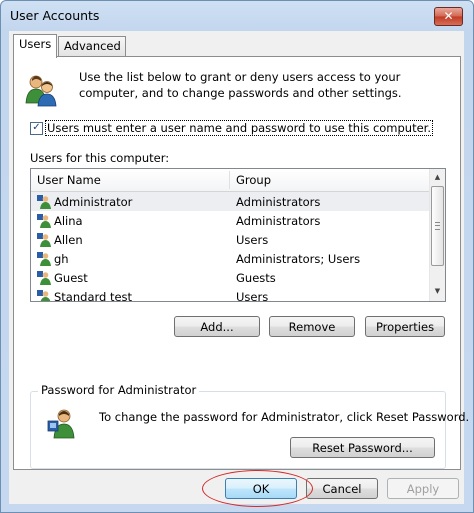 The image size is (474, 513). Describe the element at coordinates (119, 390) in the screenshot. I see `password-group-title: Password for Administrator` at that location.